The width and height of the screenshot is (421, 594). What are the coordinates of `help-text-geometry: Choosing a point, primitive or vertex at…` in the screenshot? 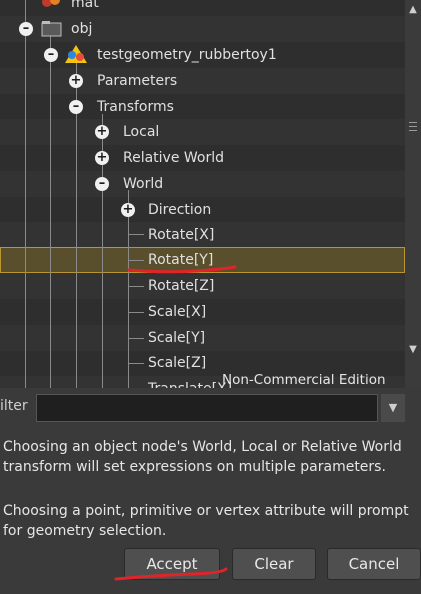 It's located at (206, 521).